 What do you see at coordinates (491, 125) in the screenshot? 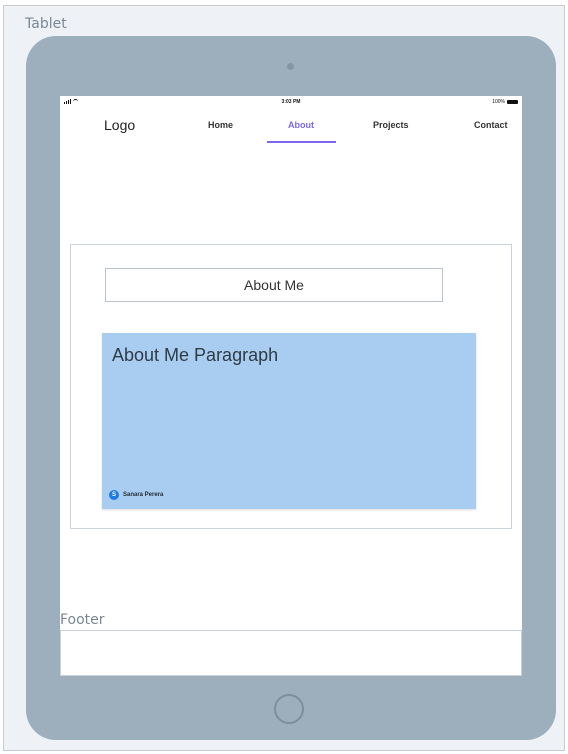
I see `nav-contact: Contact` at bounding box center [491, 125].